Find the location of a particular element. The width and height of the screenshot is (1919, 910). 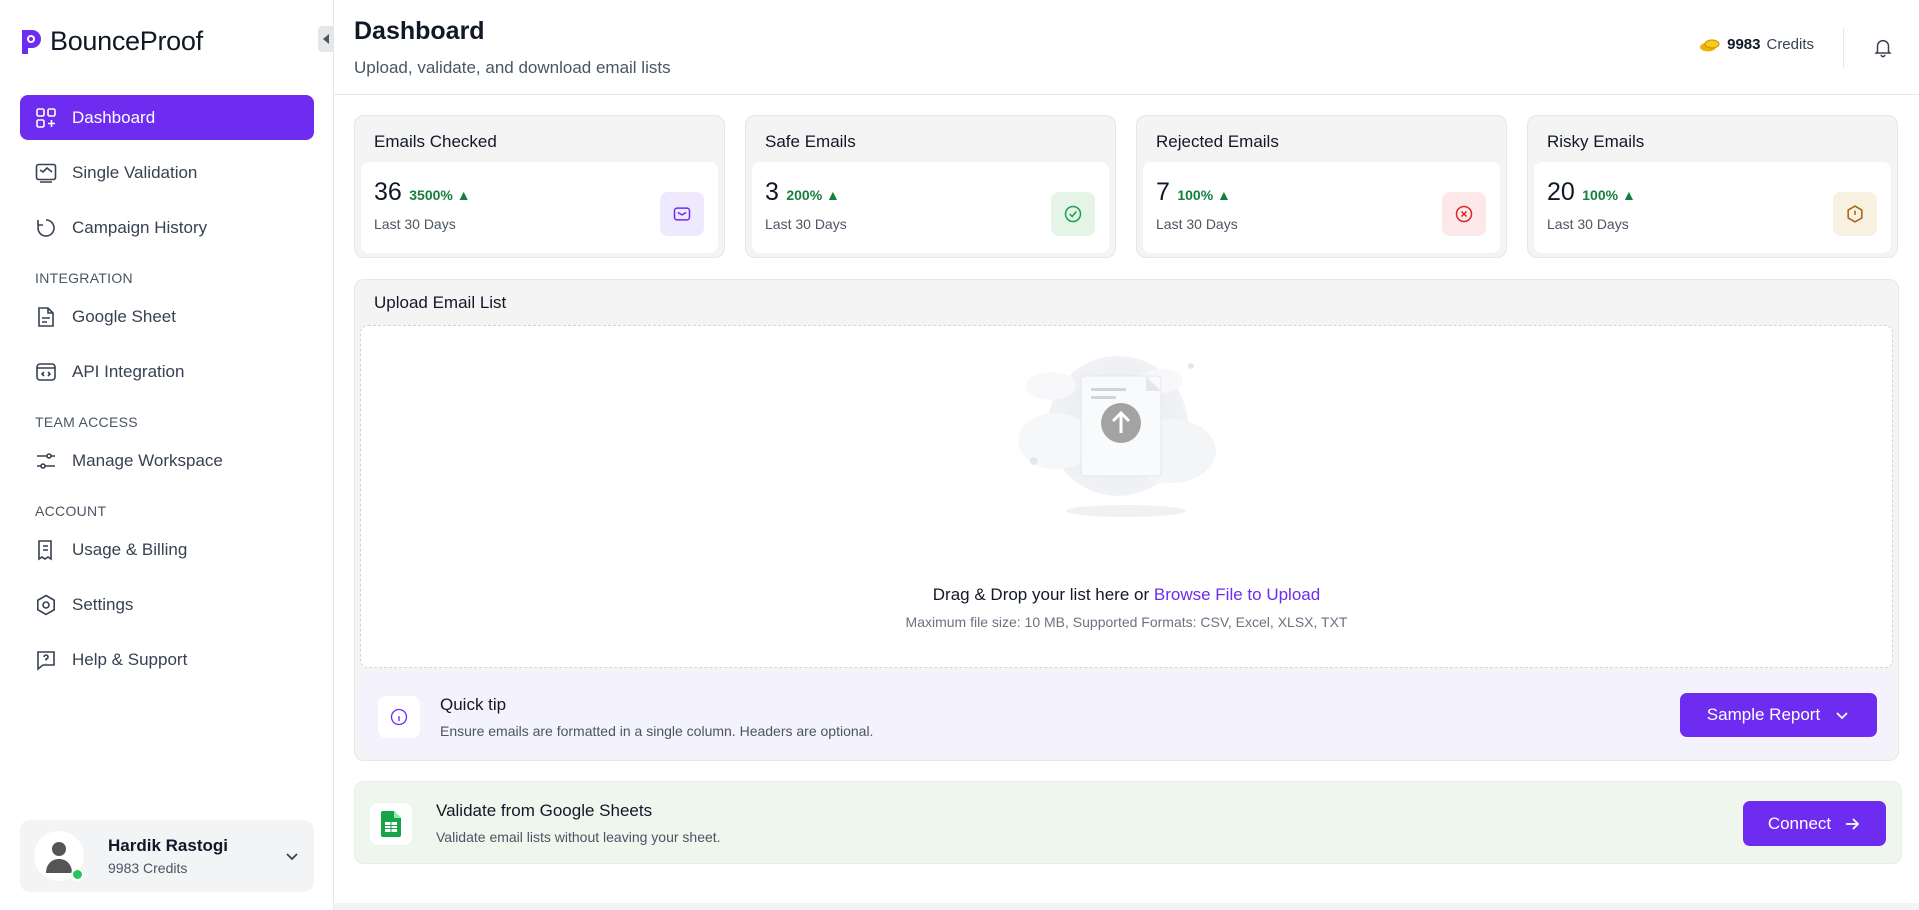

chevron-down-icon is located at coordinates (292, 856).